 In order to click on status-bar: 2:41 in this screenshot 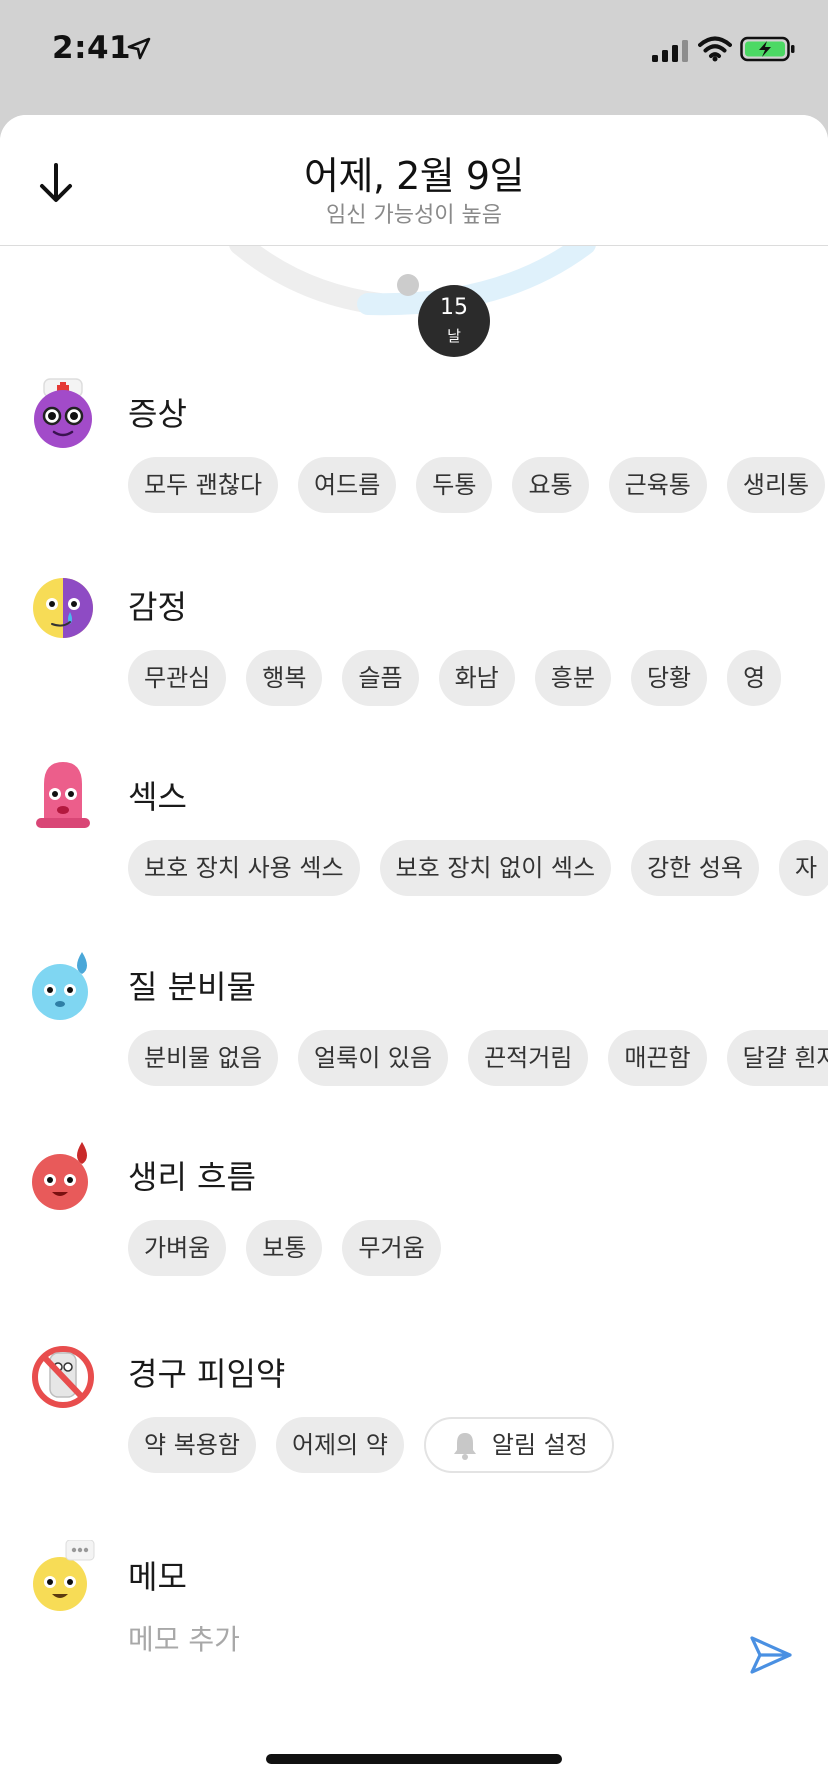, I will do `click(414, 55)`.